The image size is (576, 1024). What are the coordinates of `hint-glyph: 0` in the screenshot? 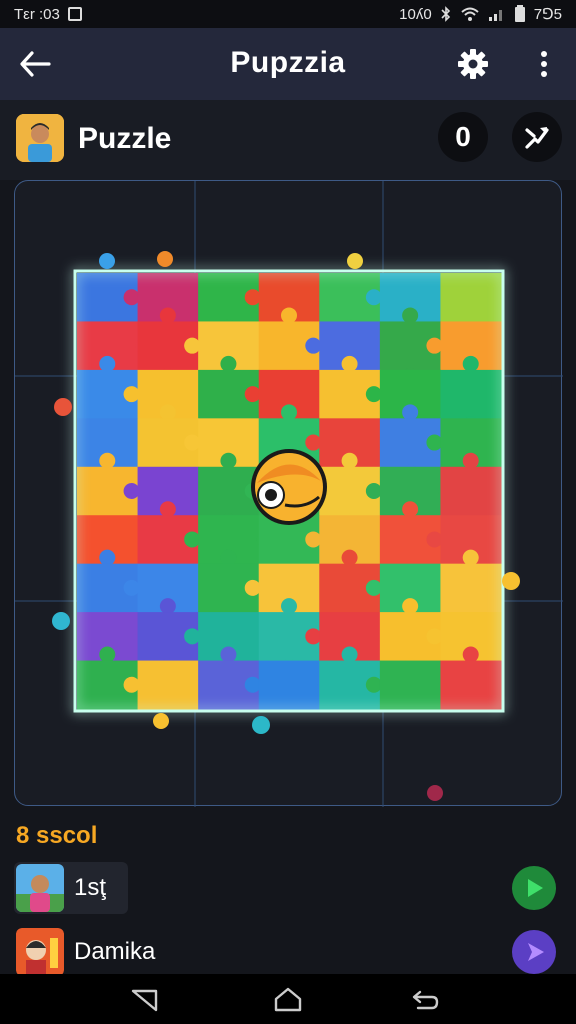 It's located at (463, 136).